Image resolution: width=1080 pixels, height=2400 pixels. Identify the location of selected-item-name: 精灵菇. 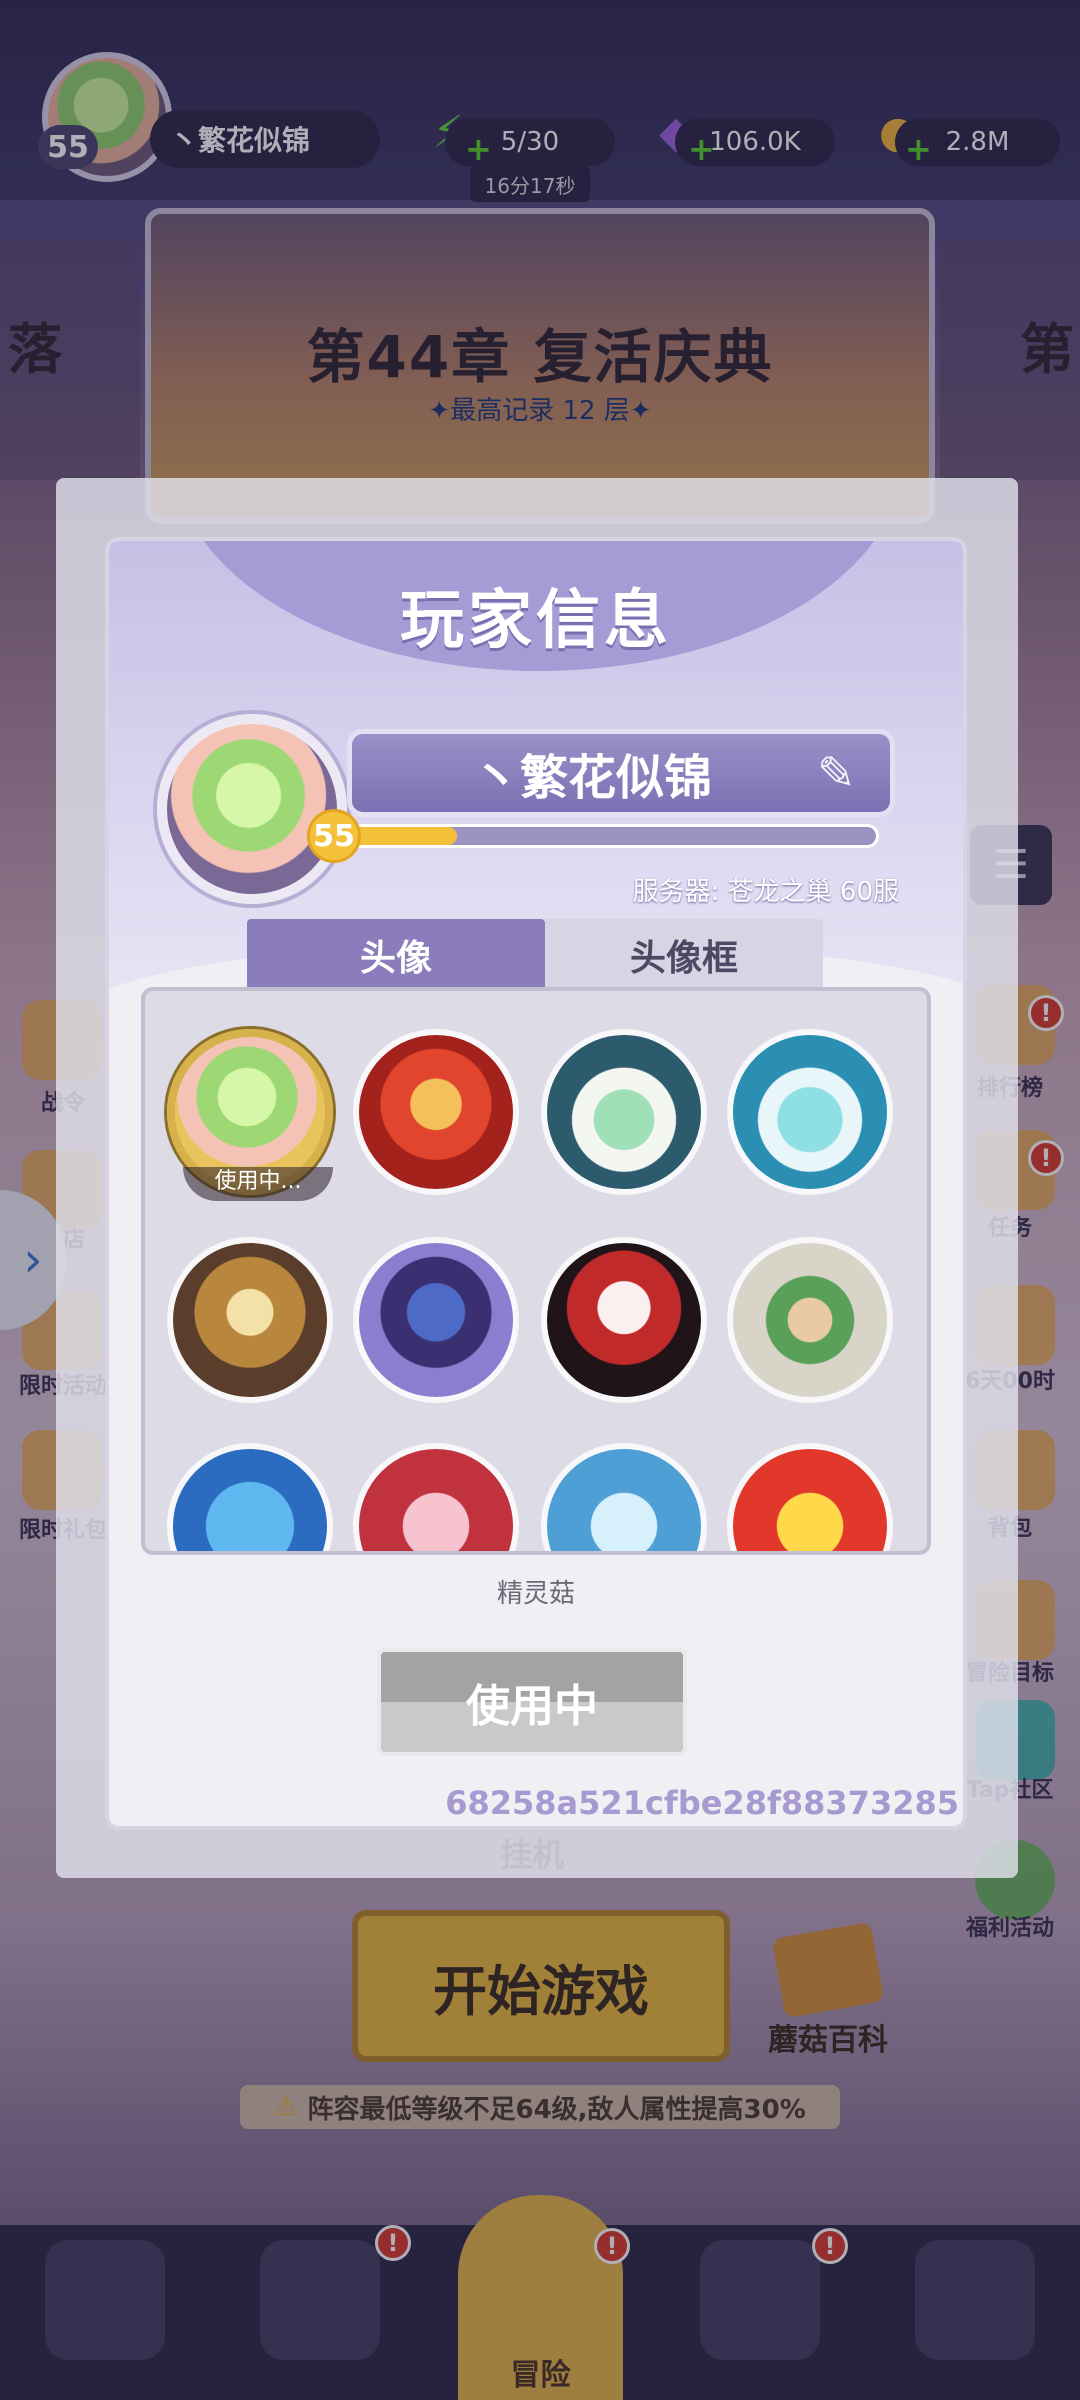
(535, 1594).